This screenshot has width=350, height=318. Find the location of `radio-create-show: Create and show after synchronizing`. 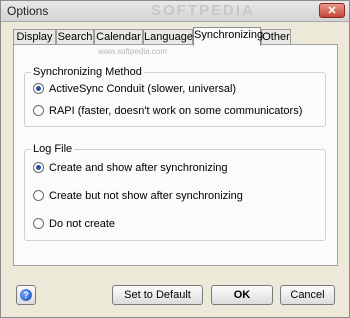

radio-create-show: Create and show after synchronizing is located at coordinates (130, 168).